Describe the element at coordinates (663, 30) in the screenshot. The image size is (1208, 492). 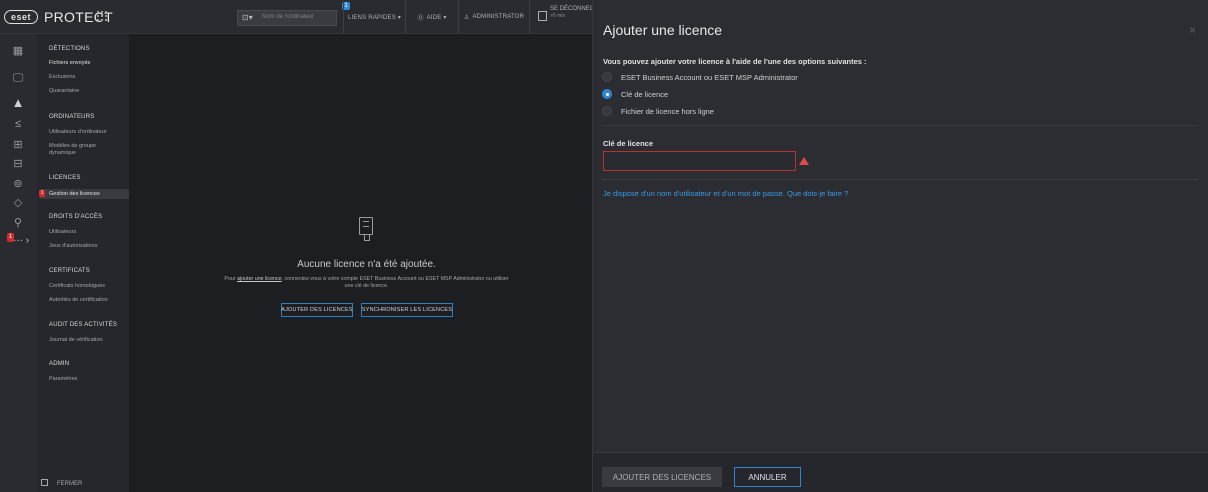
I see `dialog-title: Ajouter une licence` at that location.